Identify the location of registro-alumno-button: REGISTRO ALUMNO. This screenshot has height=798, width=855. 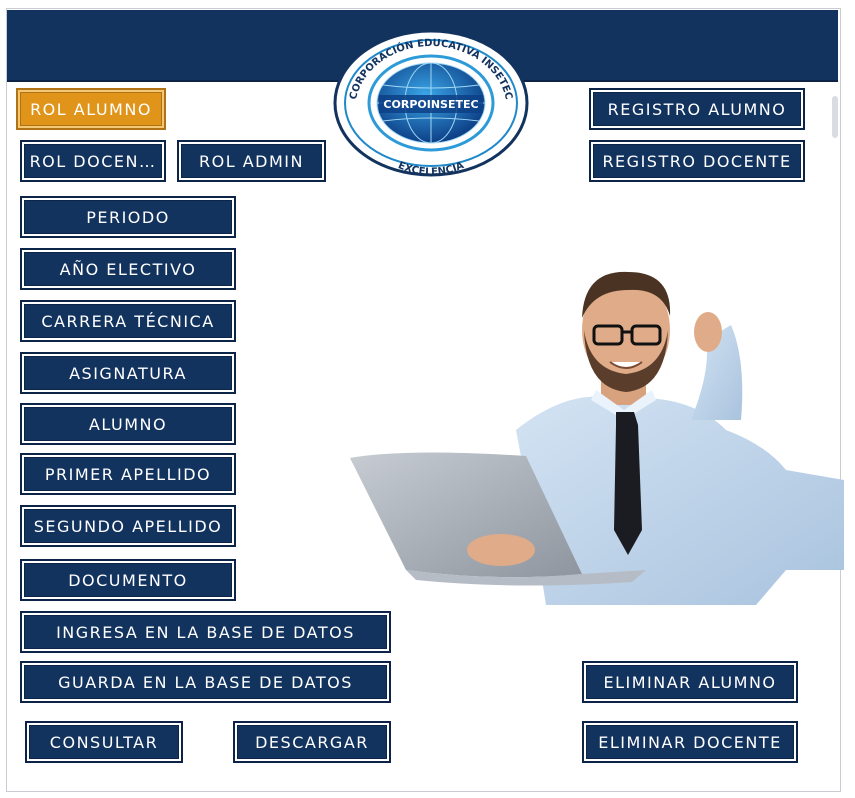
(697, 109).